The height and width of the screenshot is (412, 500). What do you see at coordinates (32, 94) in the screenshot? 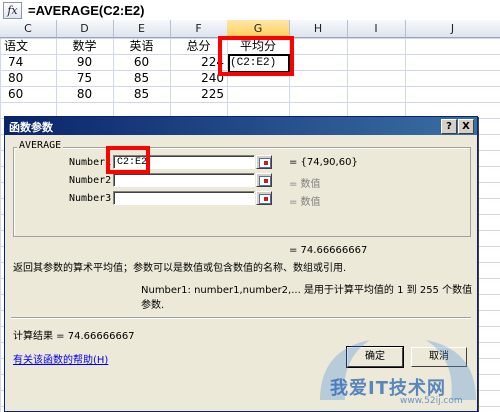
I see `cell-c4: 60` at bounding box center [32, 94].